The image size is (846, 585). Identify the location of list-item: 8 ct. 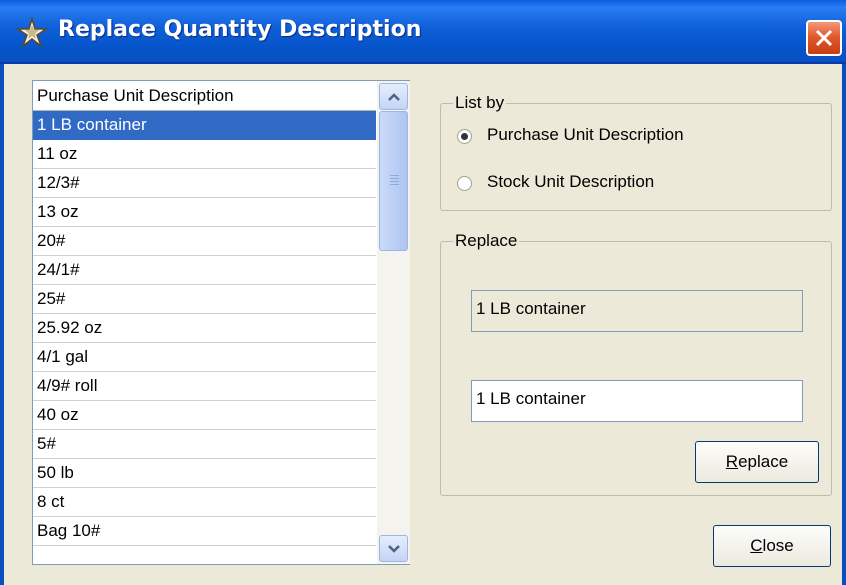
(204, 502).